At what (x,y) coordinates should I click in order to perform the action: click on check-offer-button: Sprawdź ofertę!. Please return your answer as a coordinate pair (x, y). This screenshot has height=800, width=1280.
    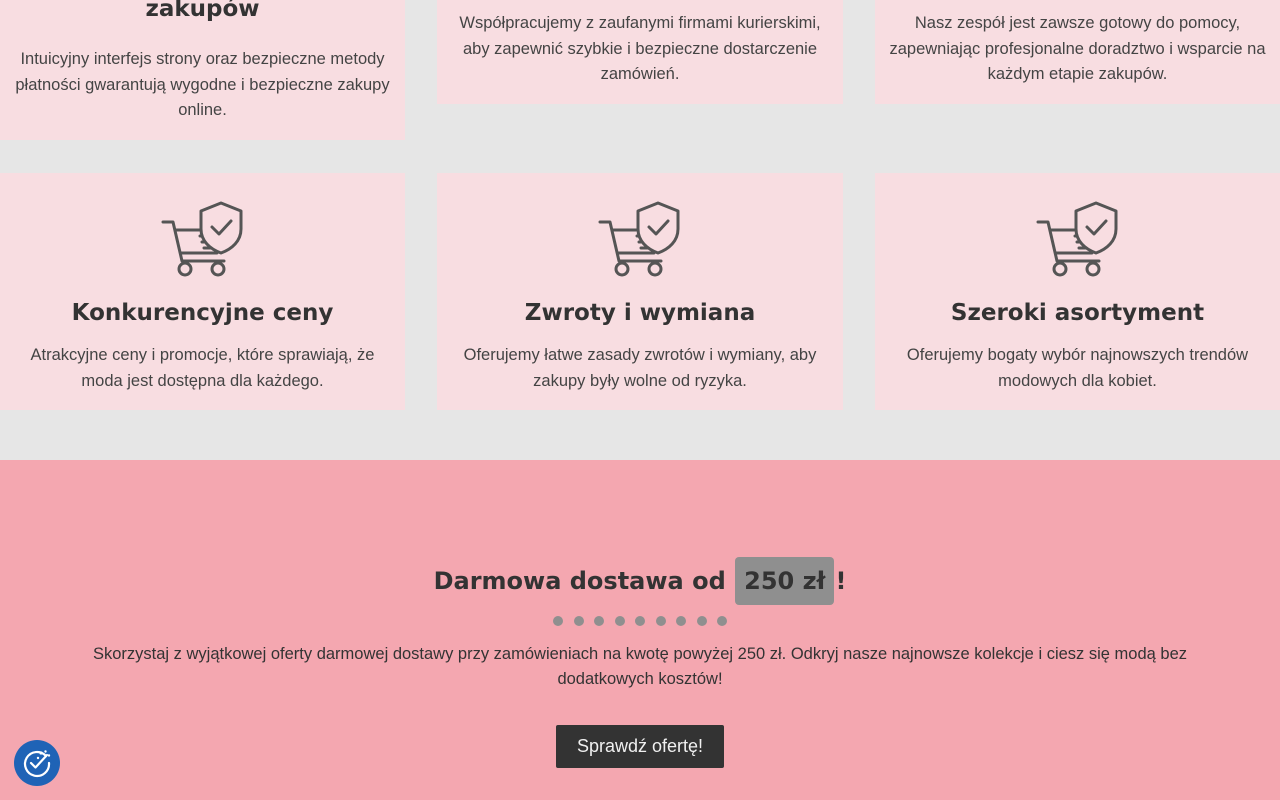
    Looking at the image, I should click on (640, 746).